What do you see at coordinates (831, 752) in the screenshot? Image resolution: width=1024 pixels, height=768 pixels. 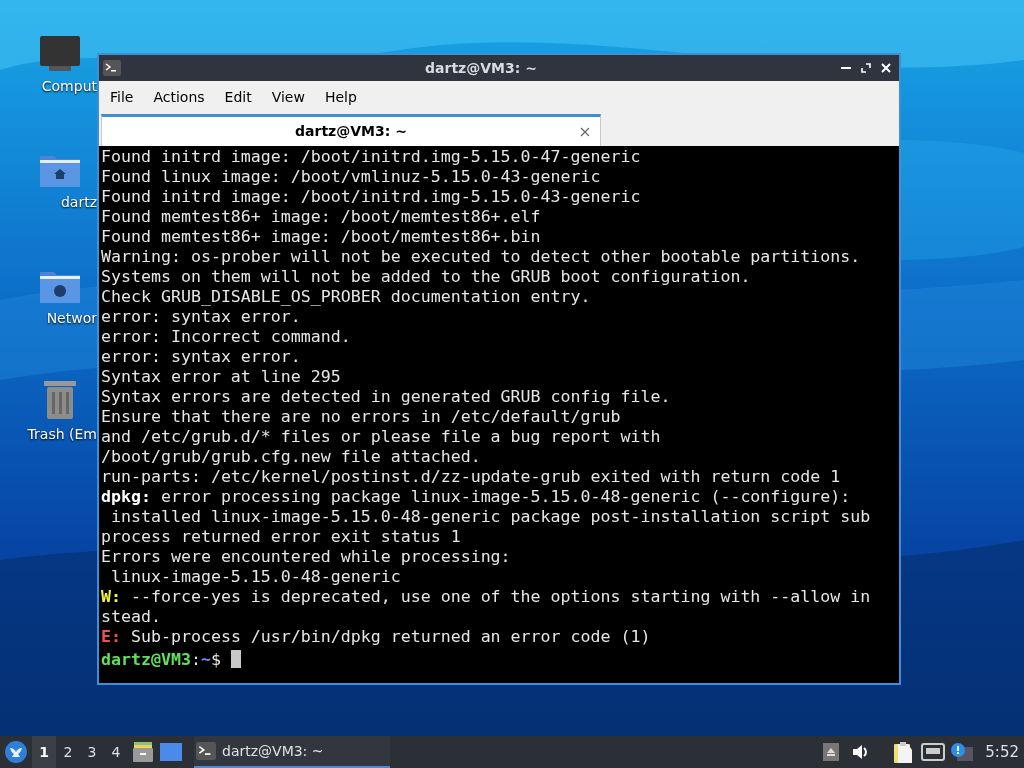 I see `eject-icon` at bounding box center [831, 752].